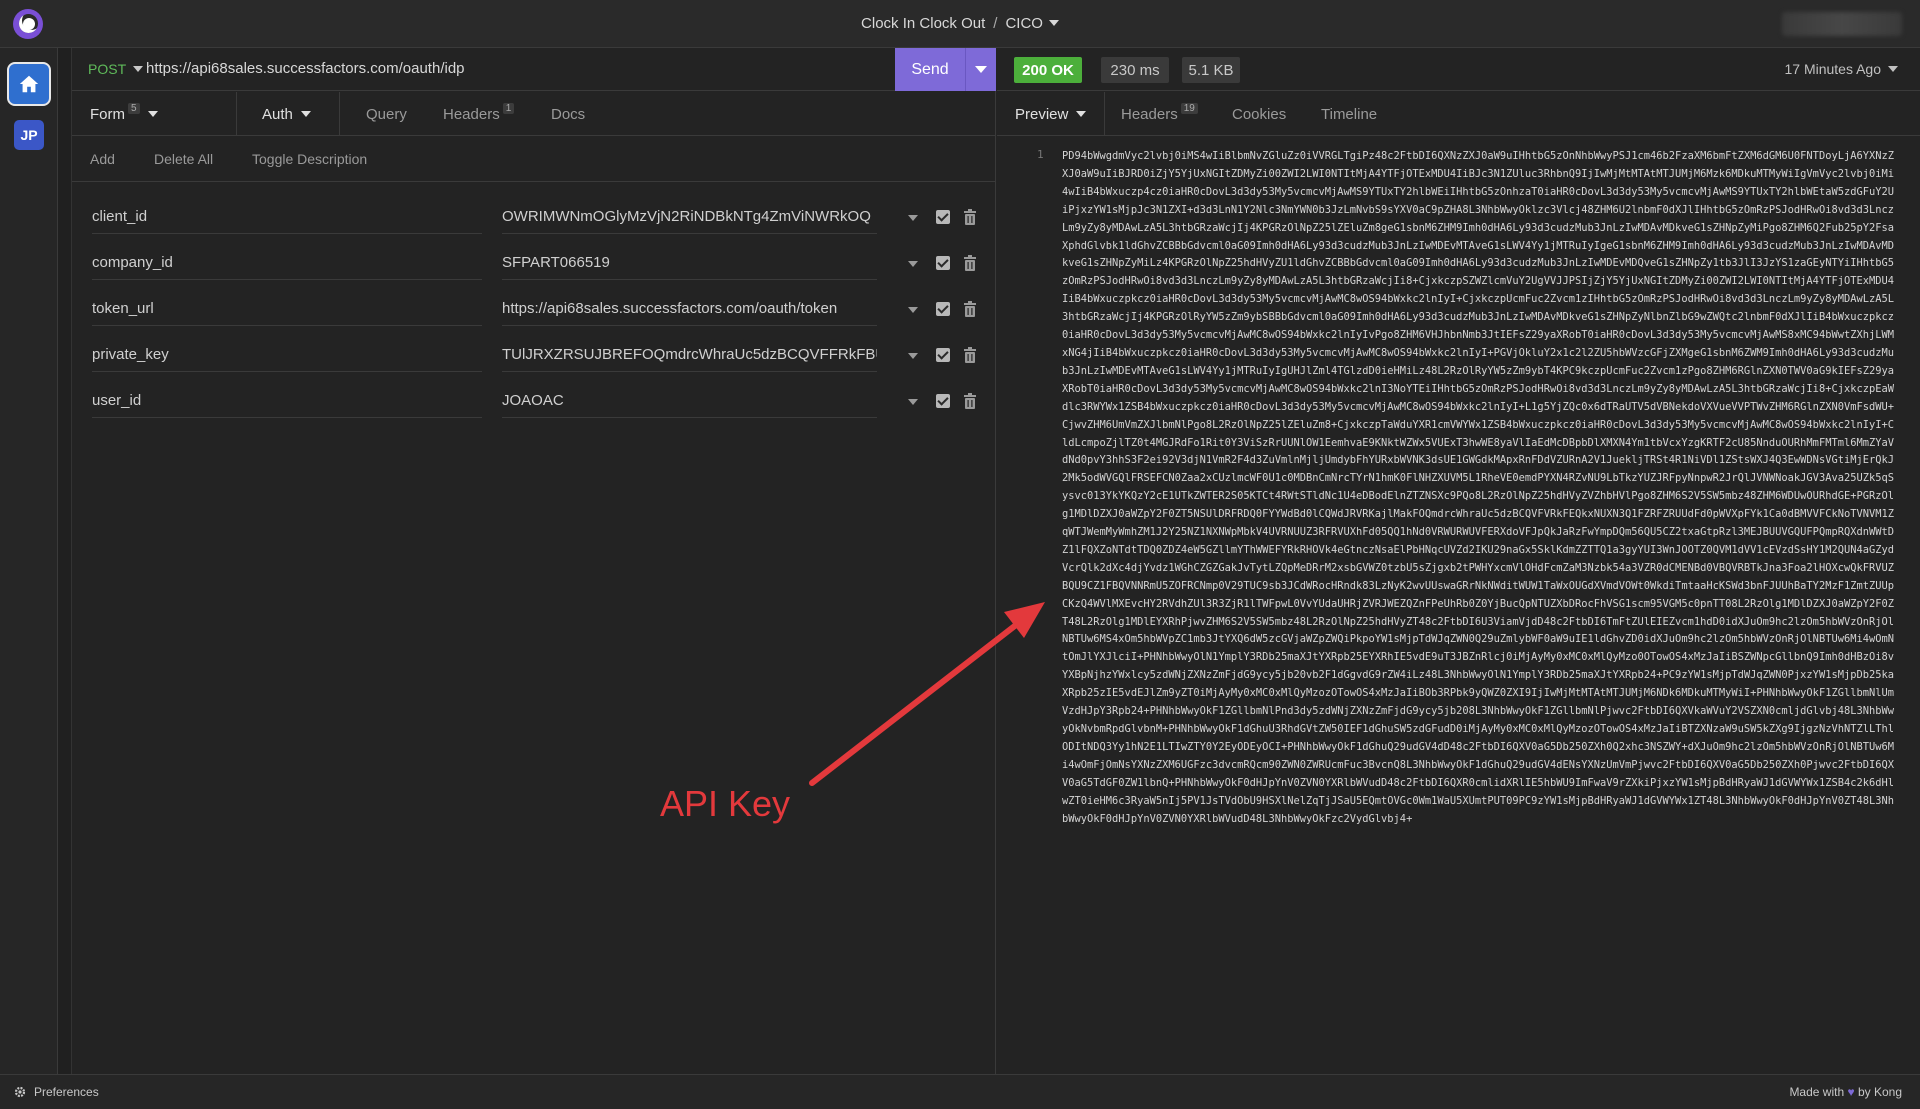 The width and height of the screenshot is (1920, 1109). What do you see at coordinates (1349, 114) in the screenshot?
I see `tab-timeline: Timeline` at bounding box center [1349, 114].